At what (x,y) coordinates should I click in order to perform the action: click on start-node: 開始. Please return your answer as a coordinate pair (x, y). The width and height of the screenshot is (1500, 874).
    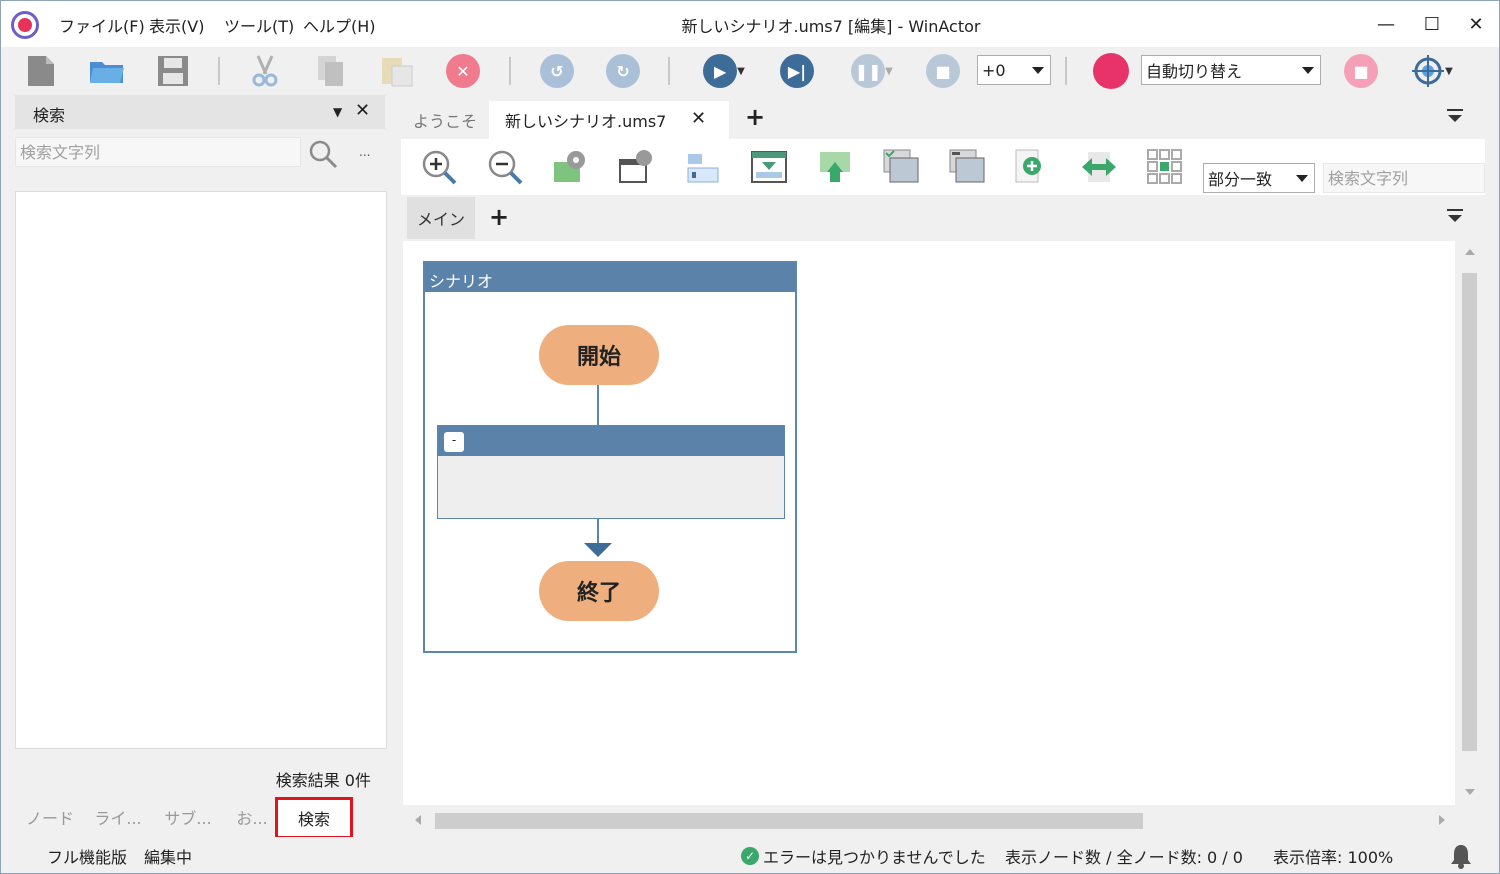
    Looking at the image, I should click on (599, 355).